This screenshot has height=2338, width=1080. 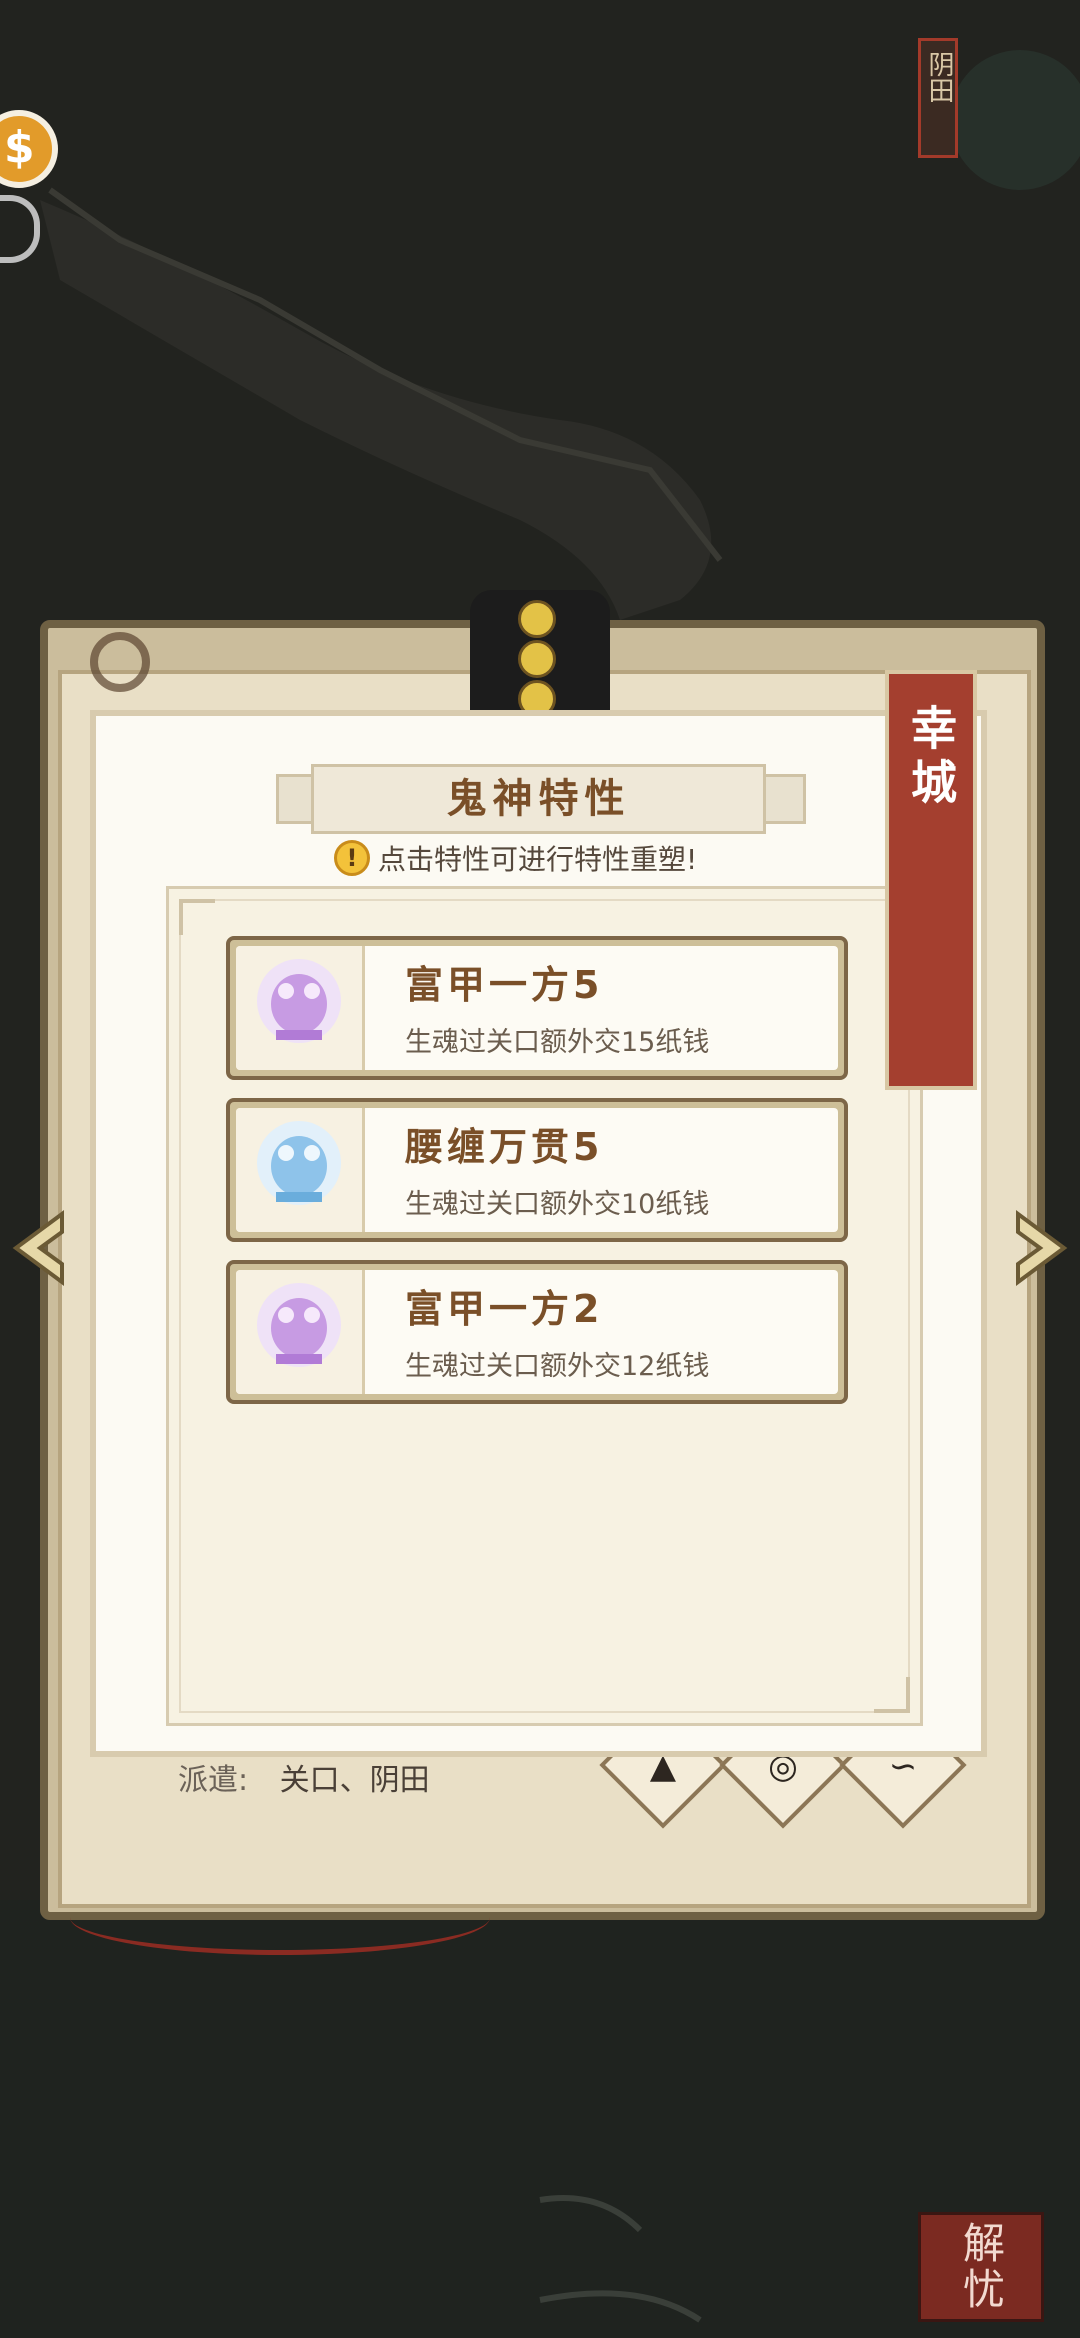 What do you see at coordinates (931, 880) in the screenshot?
I see `city-tag: 幸城` at bounding box center [931, 880].